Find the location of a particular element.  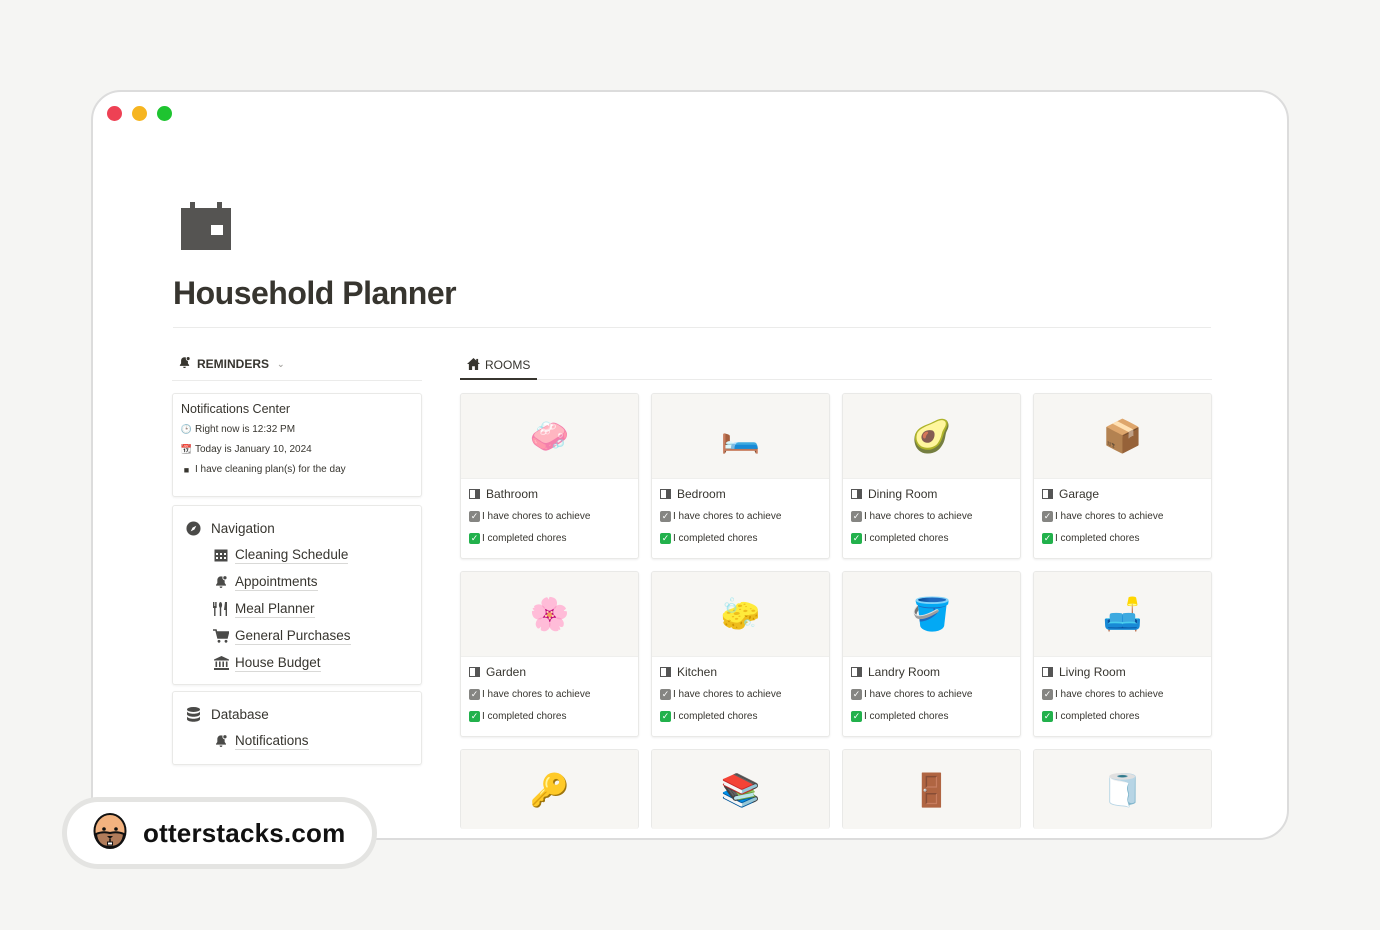

home-icon is located at coordinates (473, 365).